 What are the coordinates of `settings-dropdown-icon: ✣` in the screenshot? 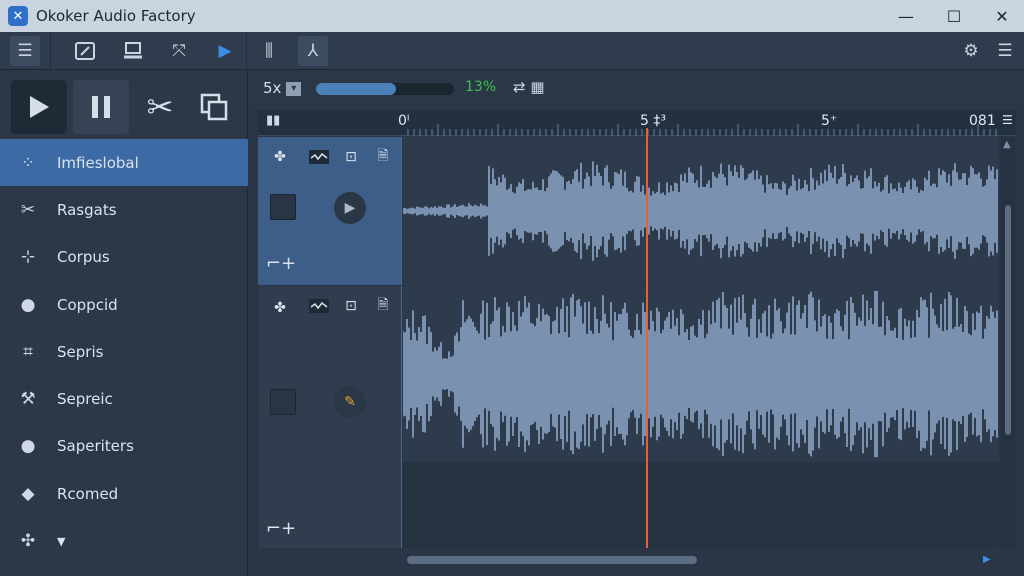 It's located at (28, 541).